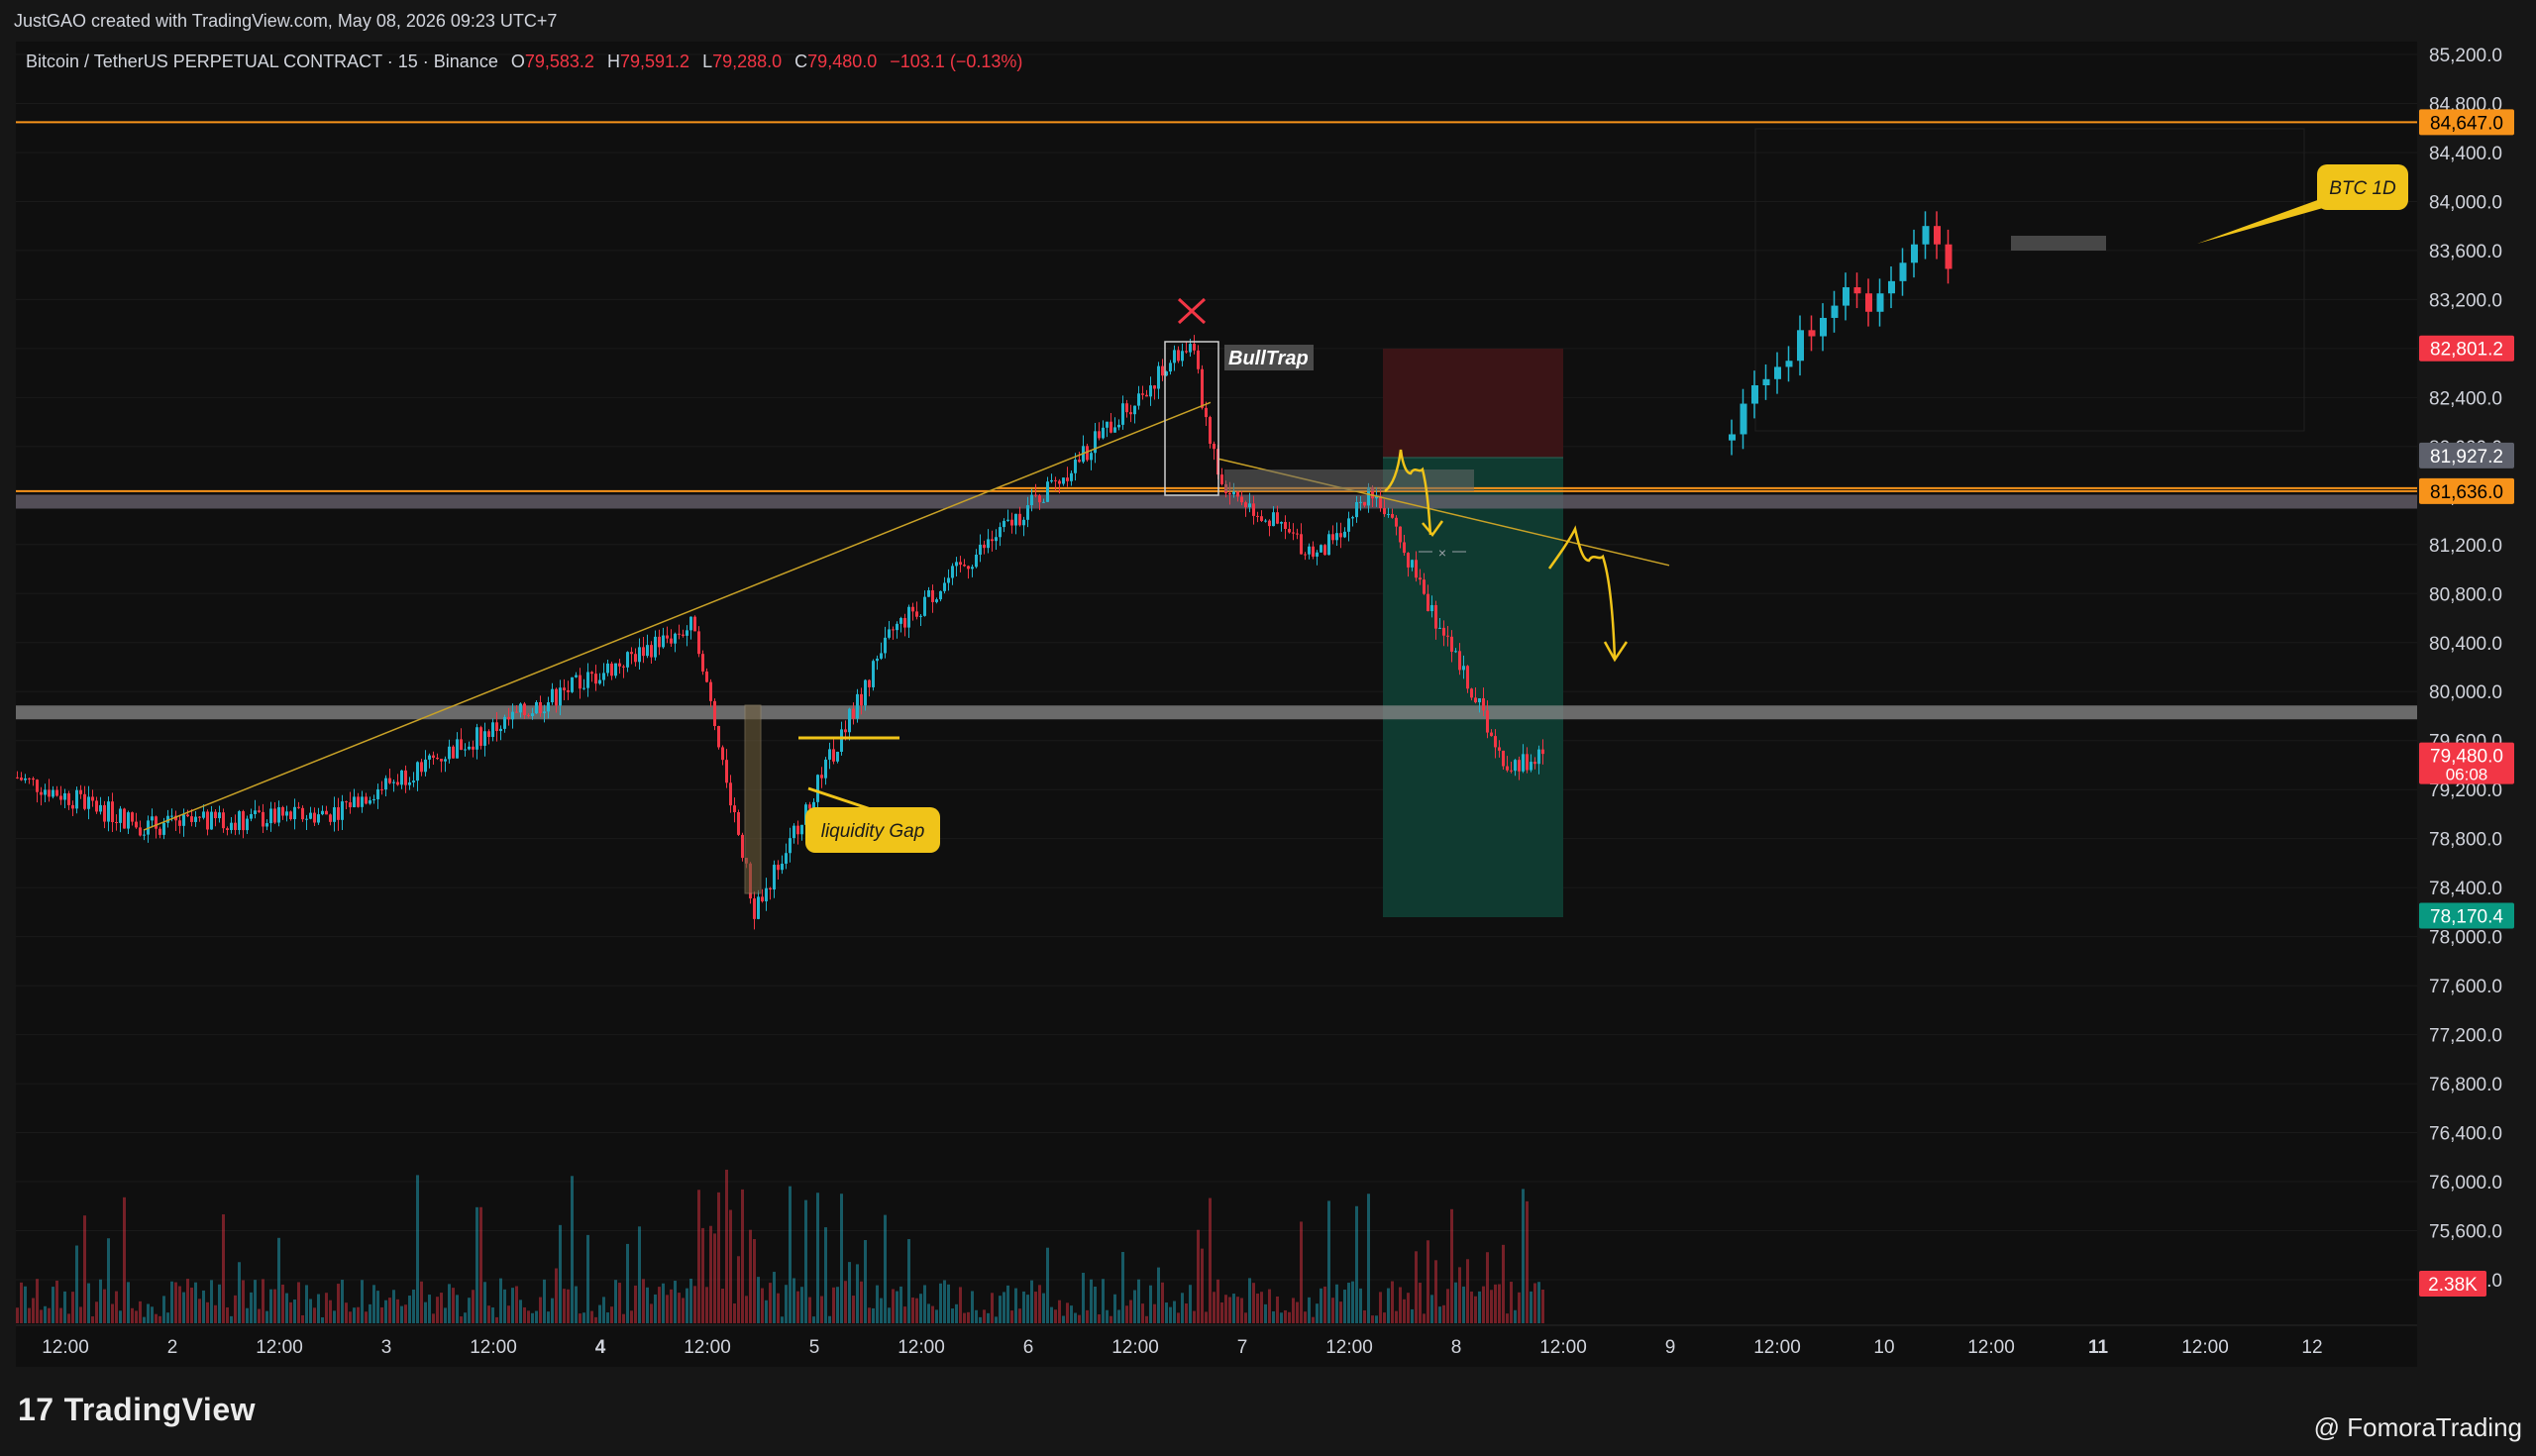 The image size is (2536, 1456). I want to click on tradingview-logo: 17 TradingView, so click(137, 1410).